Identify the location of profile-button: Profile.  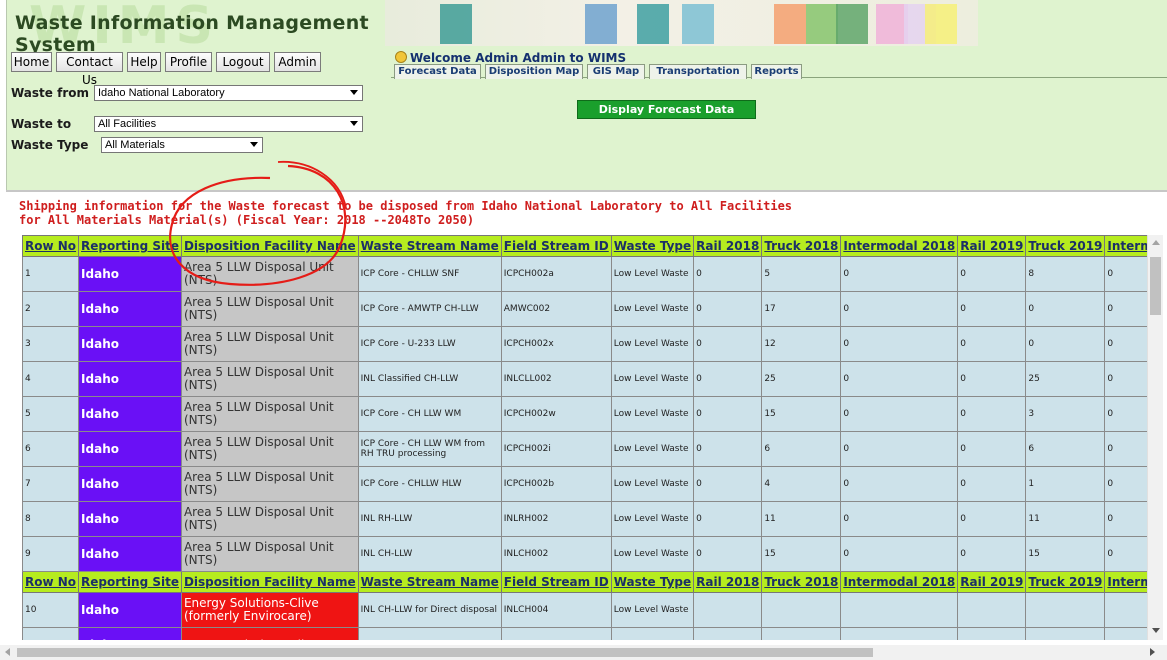
(188, 62).